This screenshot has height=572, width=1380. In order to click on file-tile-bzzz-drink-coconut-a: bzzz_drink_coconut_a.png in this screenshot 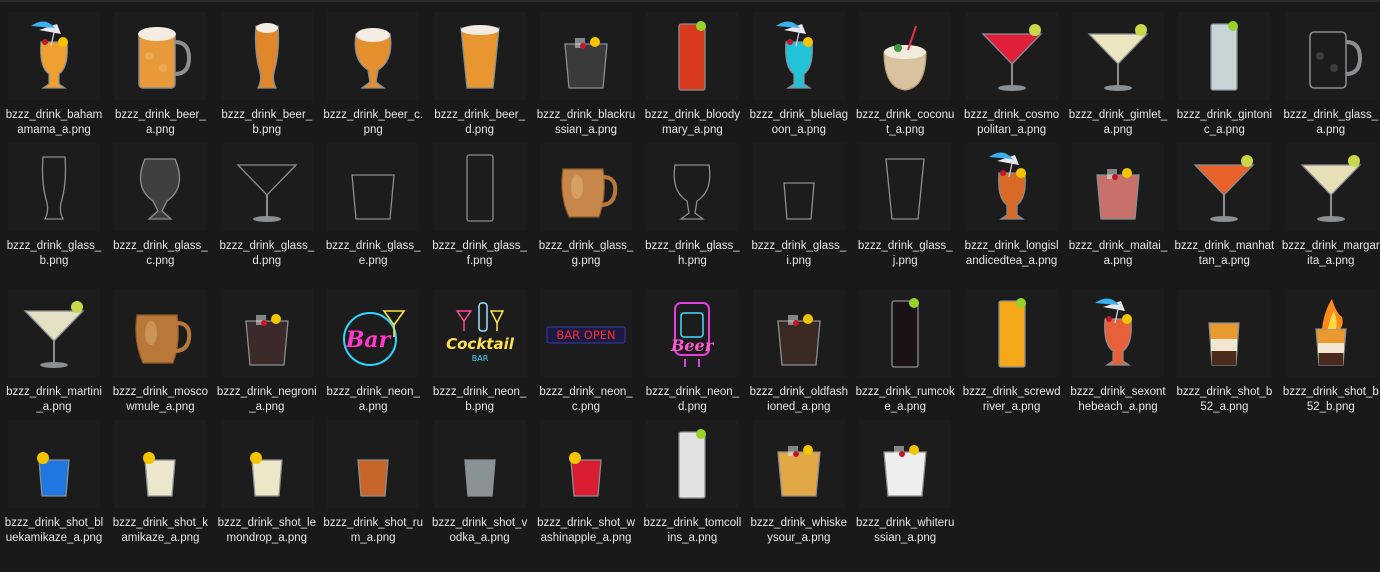, I will do `click(905, 75)`.